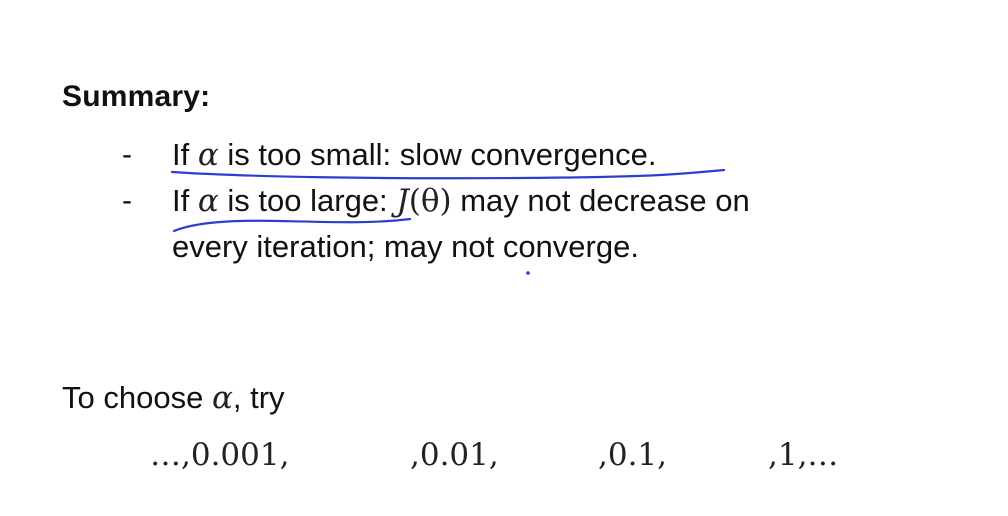  What do you see at coordinates (605, 200) in the screenshot?
I see `bullet-text-rest: may not decrease on` at bounding box center [605, 200].